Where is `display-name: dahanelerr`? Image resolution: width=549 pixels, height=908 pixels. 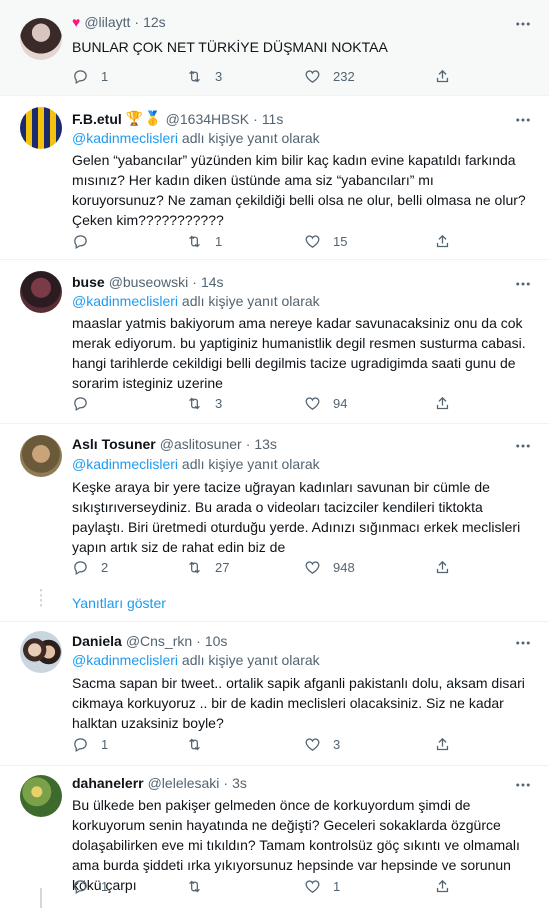 display-name: dahanelerr is located at coordinates (108, 783).